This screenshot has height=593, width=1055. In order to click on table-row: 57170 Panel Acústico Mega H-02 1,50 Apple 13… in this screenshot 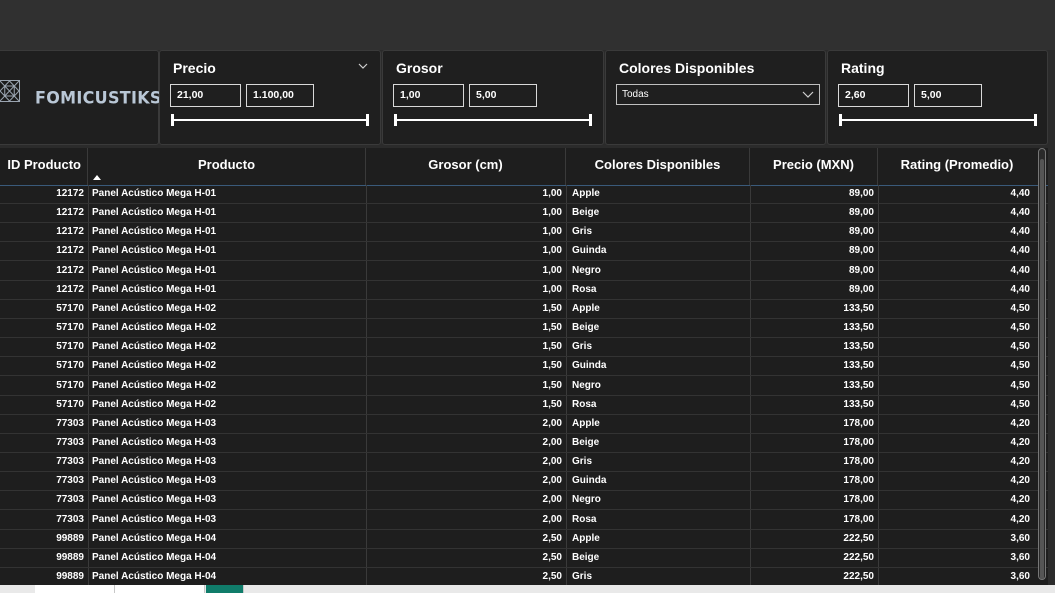, I will do `click(524, 309)`.